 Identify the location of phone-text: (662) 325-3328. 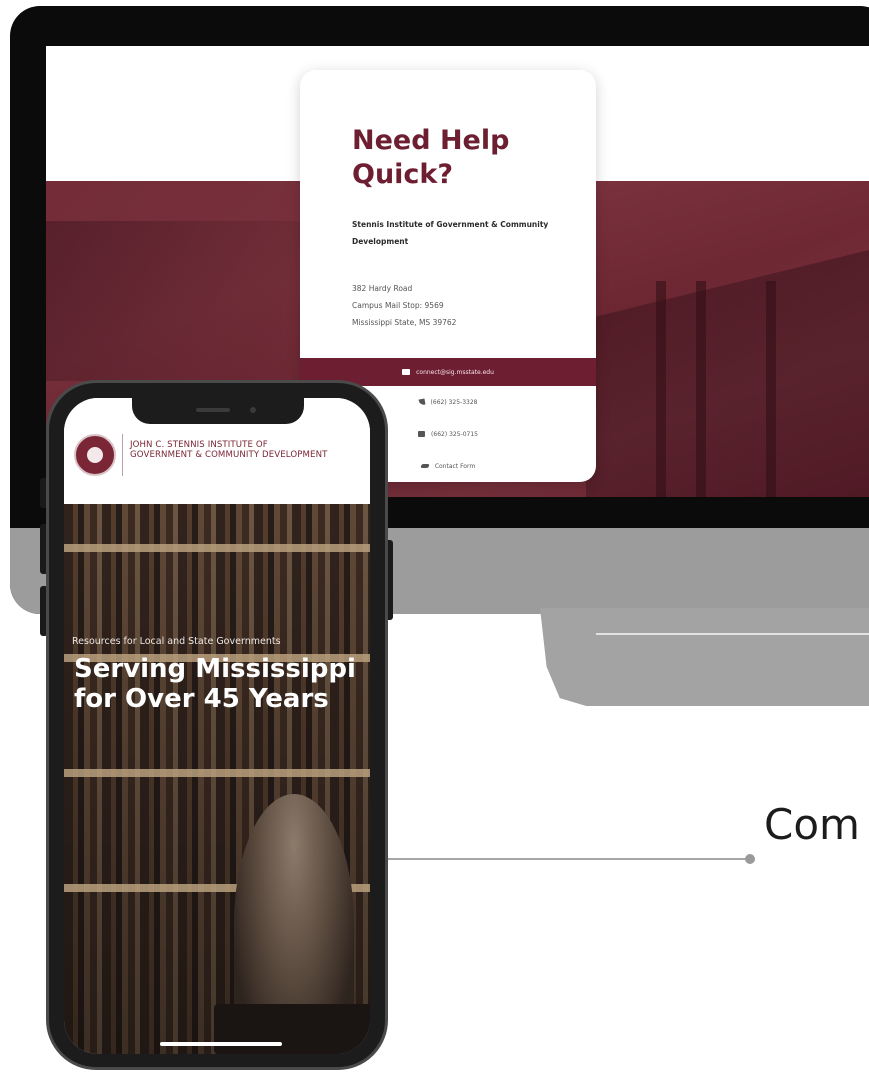
(454, 402).